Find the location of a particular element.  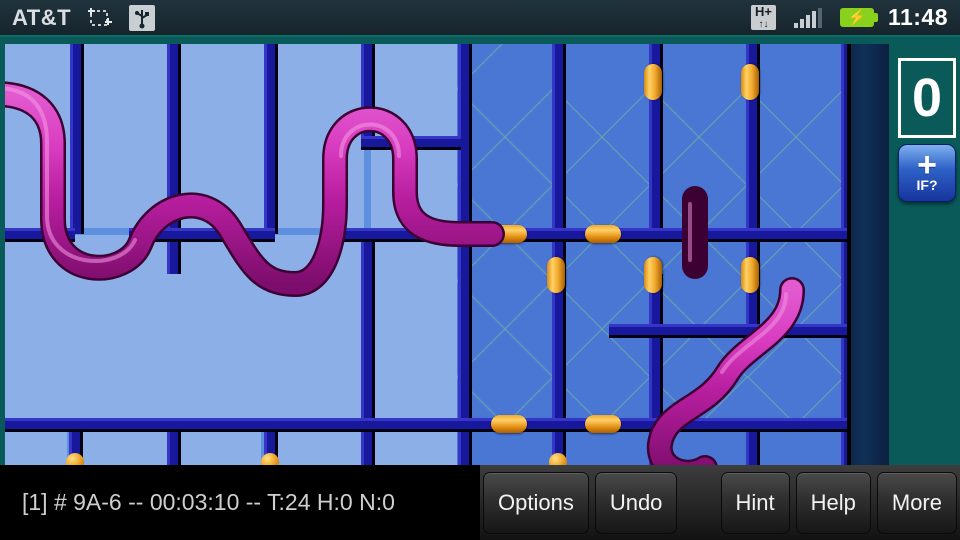

hint-button: Hint is located at coordinates (755, 502).